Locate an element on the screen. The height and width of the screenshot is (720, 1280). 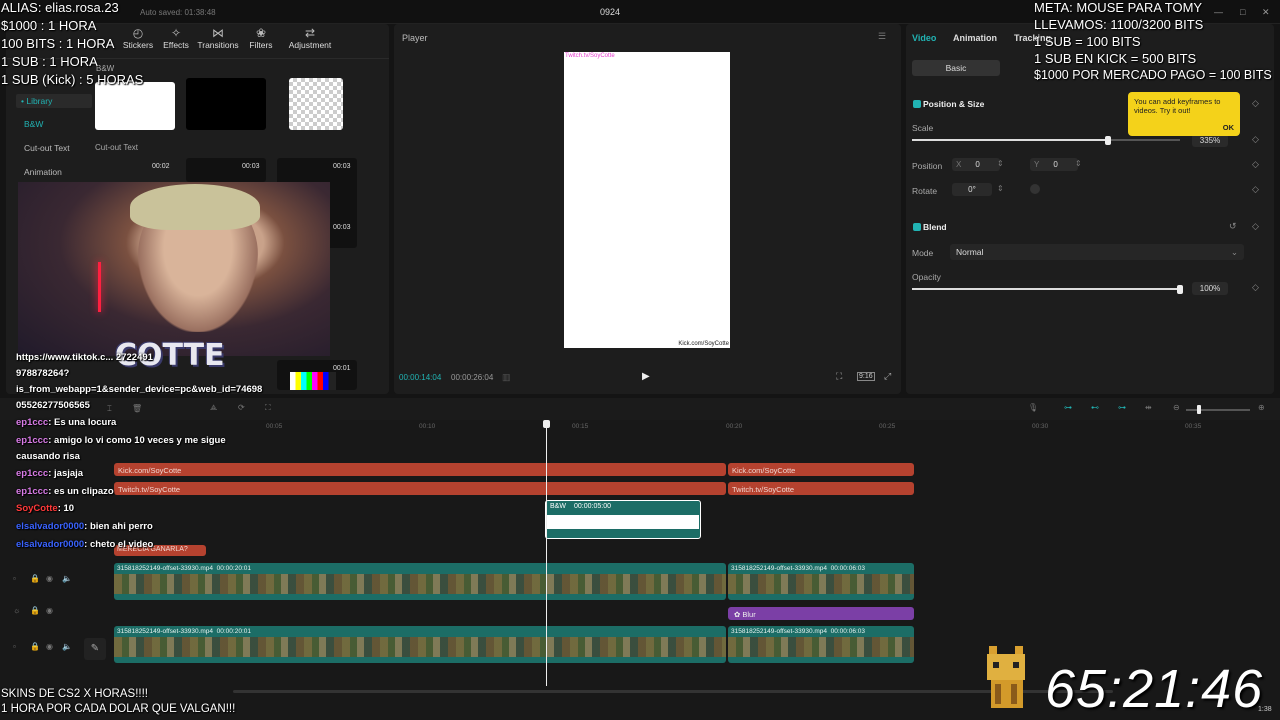
playhead is located at coordinates (546, 554).